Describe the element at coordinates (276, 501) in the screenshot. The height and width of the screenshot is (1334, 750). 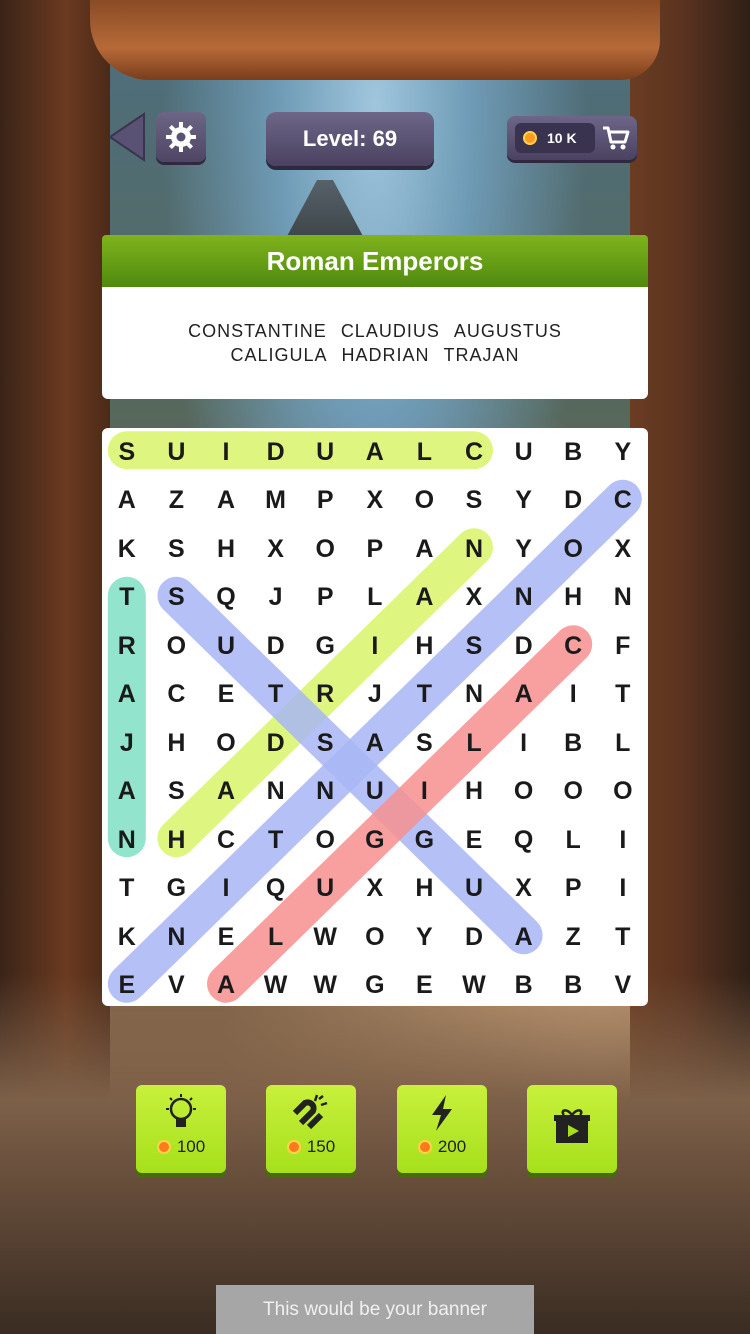
I see `grid-cell: M` at that location.